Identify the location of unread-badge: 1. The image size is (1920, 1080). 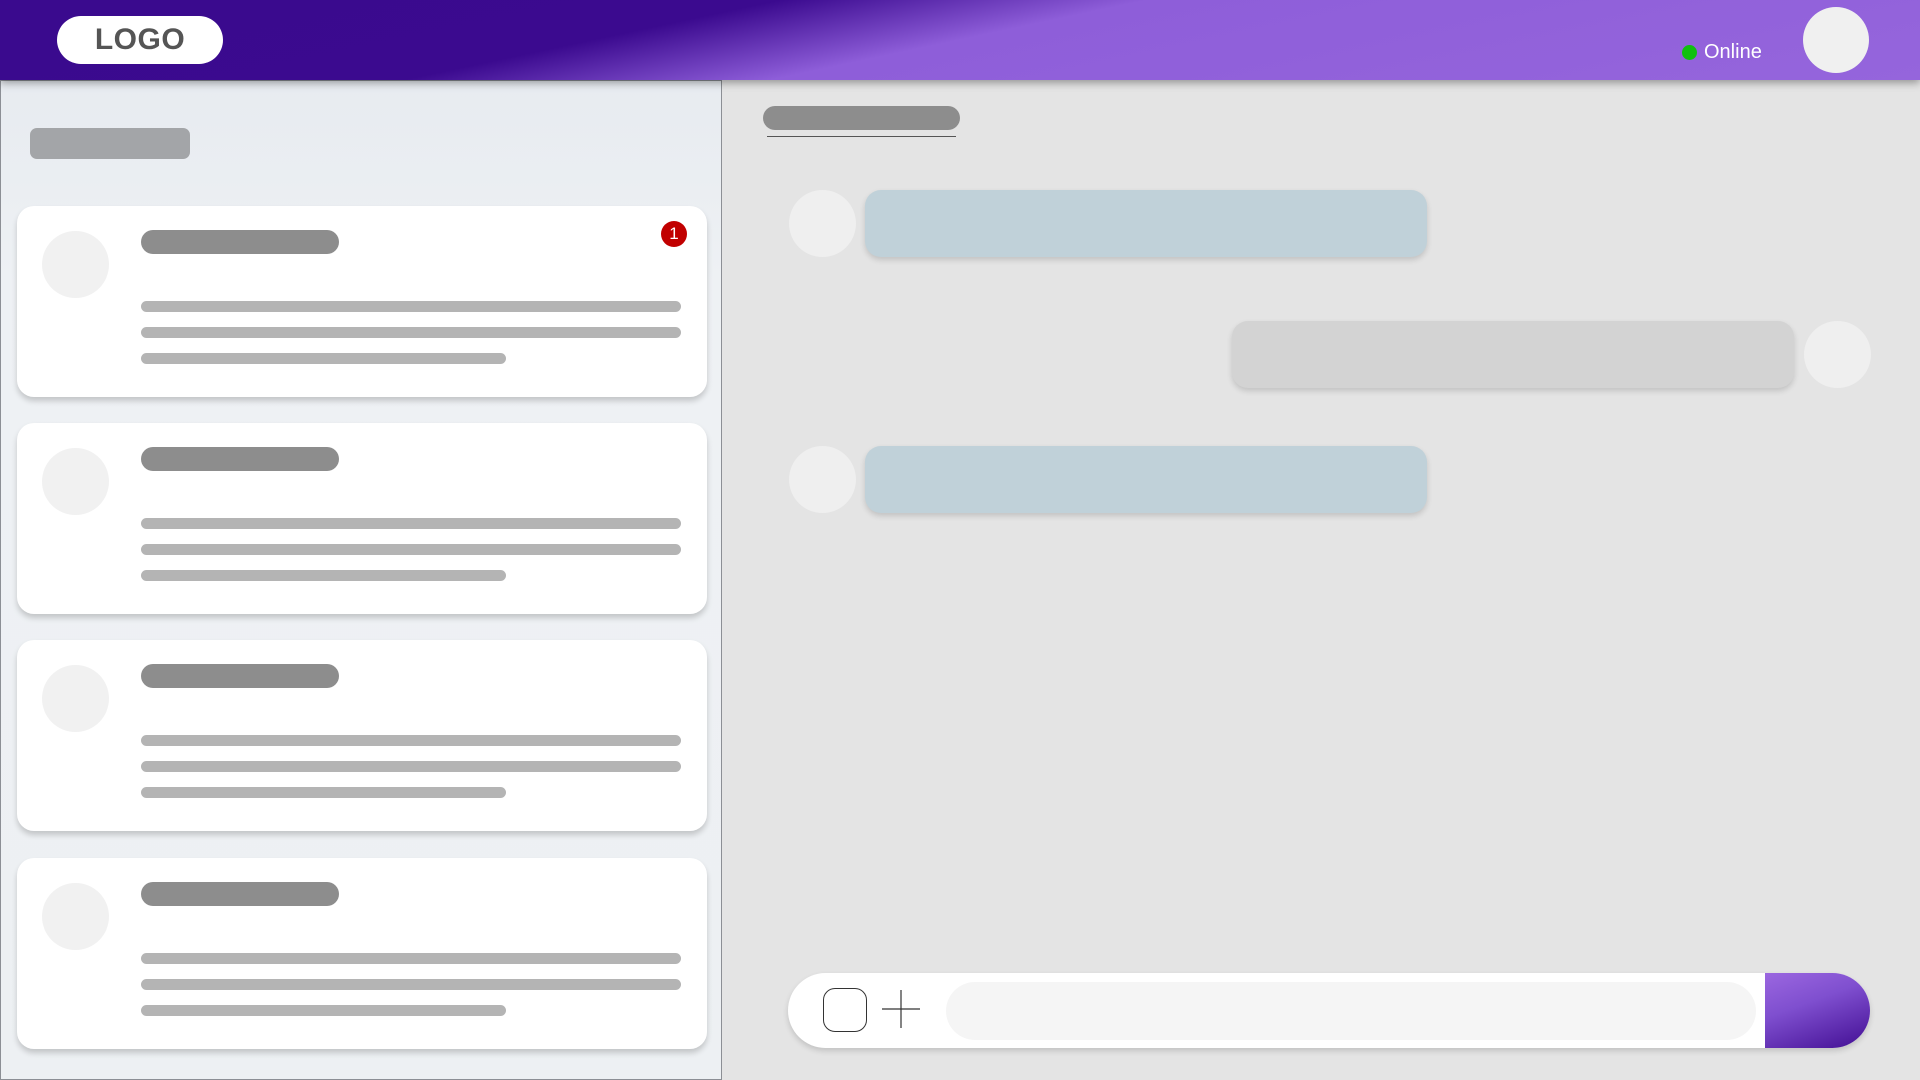
(674, 234).